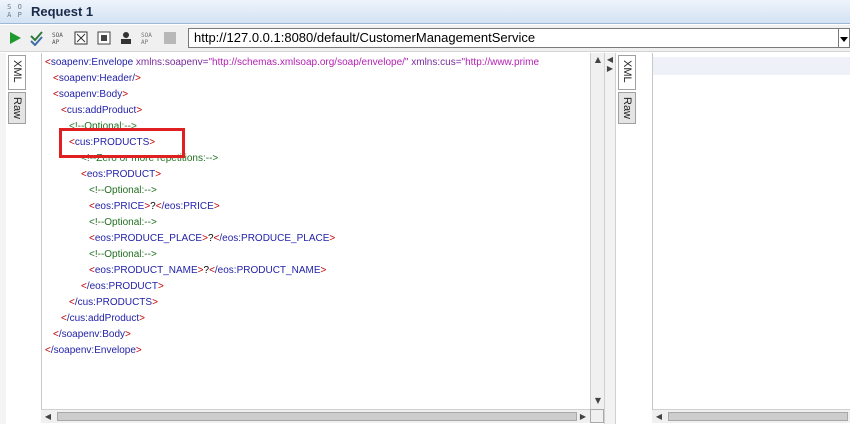  I want to click on xml-line-produce-place: <eos:PRODUCE_PLACE>?</eos:PRODUCE_PLACE>, so click(212, 238).